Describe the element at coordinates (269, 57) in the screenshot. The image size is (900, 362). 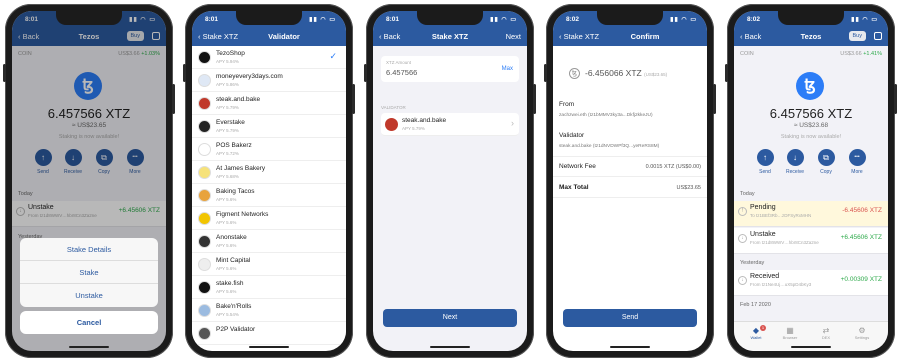
I see `validator-row: TezoShop APY 5.94% ✓` at that location.